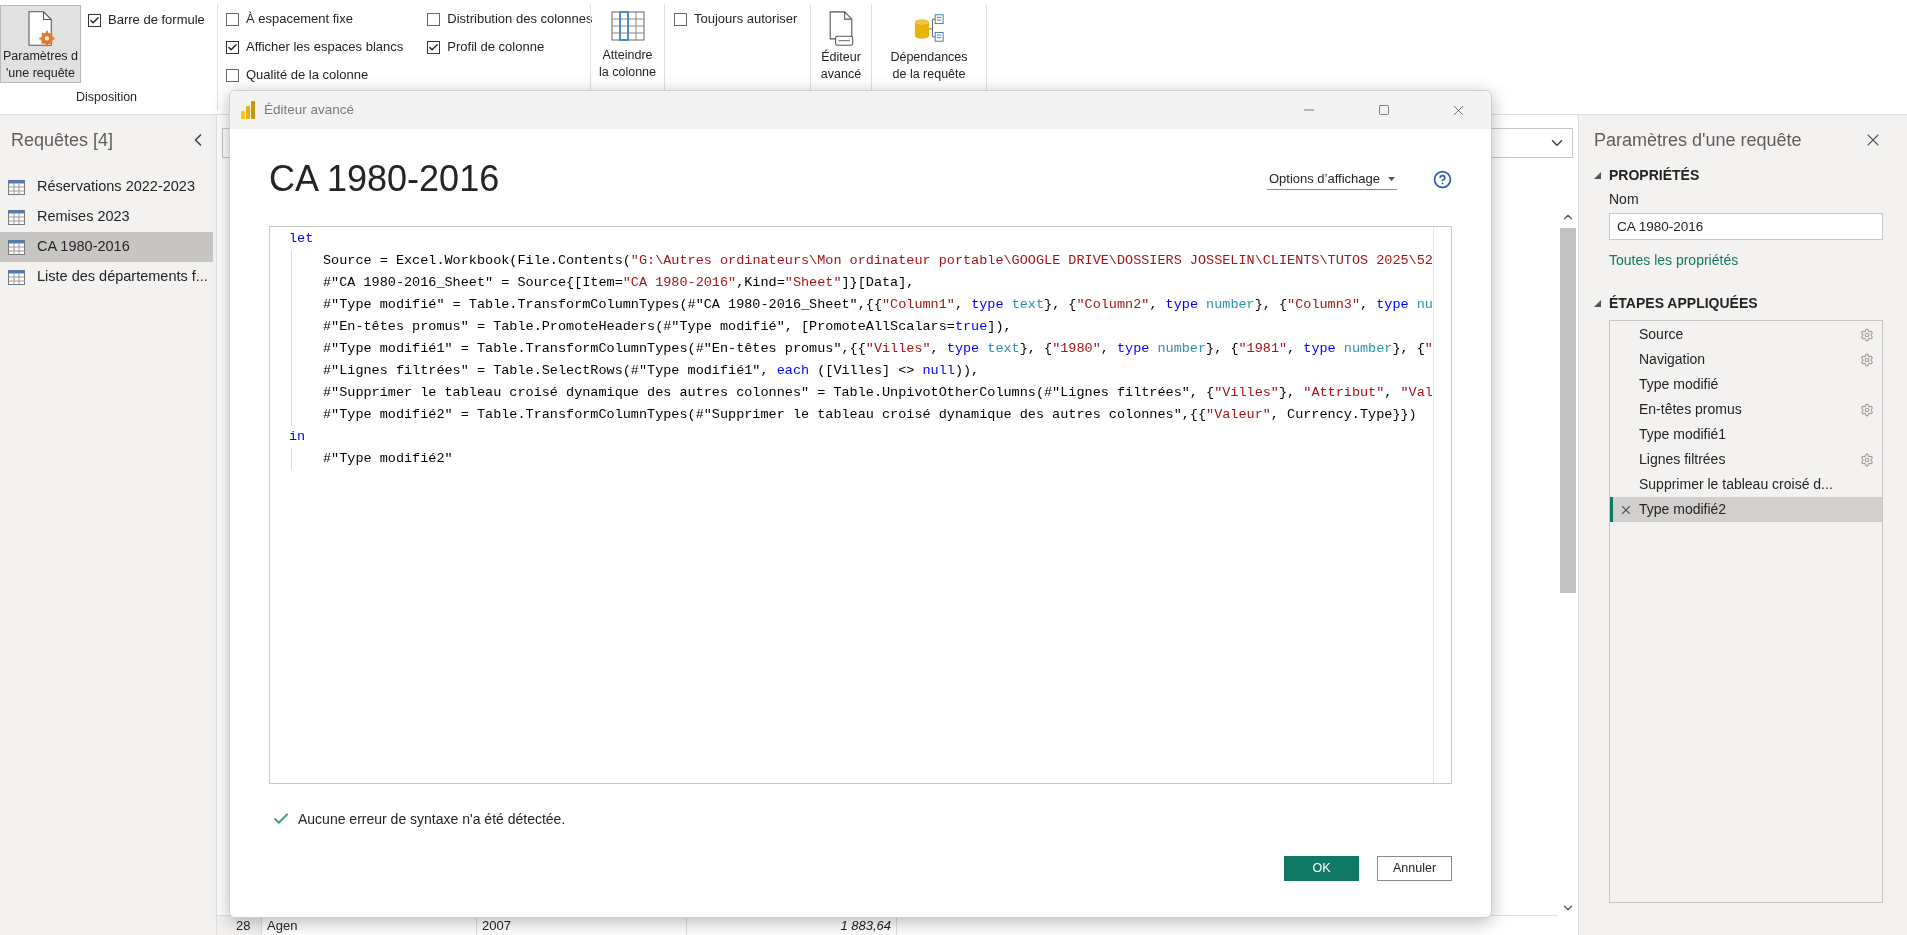 The image size is (1907, 935). Describe the element at coordinates (1384, 110) in the screenshot. I see `maximize-icon` at that location.